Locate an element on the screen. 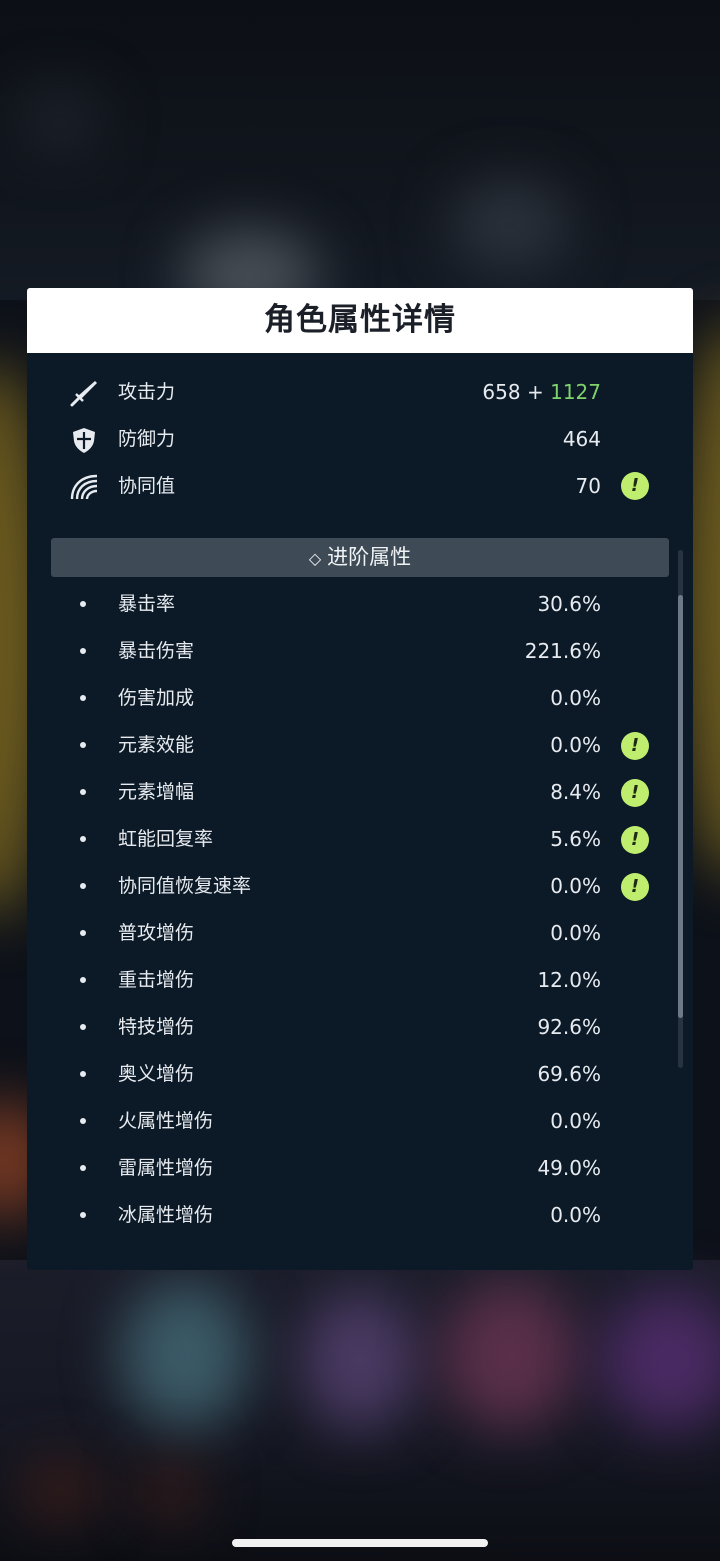 The image size is (720, 1561). attr-value: 30.6% is located at coordinates (569, 604).